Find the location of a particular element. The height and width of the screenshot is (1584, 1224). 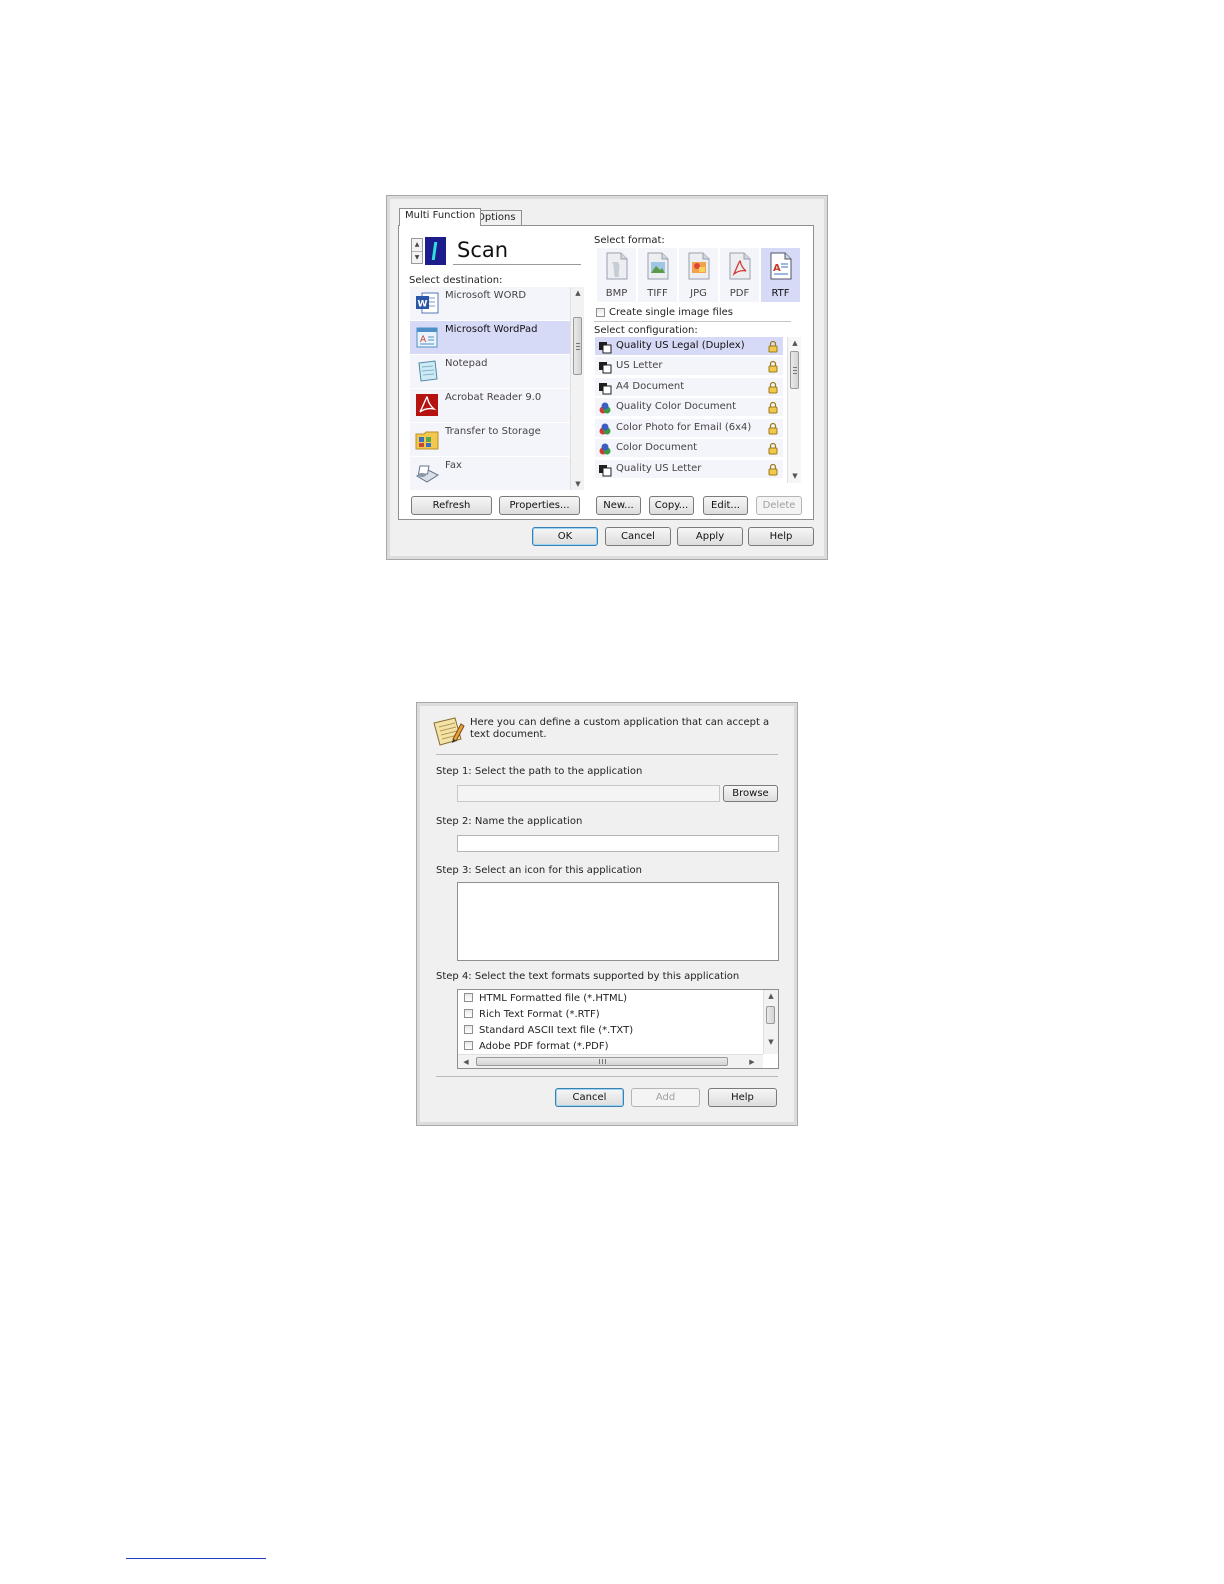

destination-label: Microsoft WordPad is located at coordinates (491, 329).